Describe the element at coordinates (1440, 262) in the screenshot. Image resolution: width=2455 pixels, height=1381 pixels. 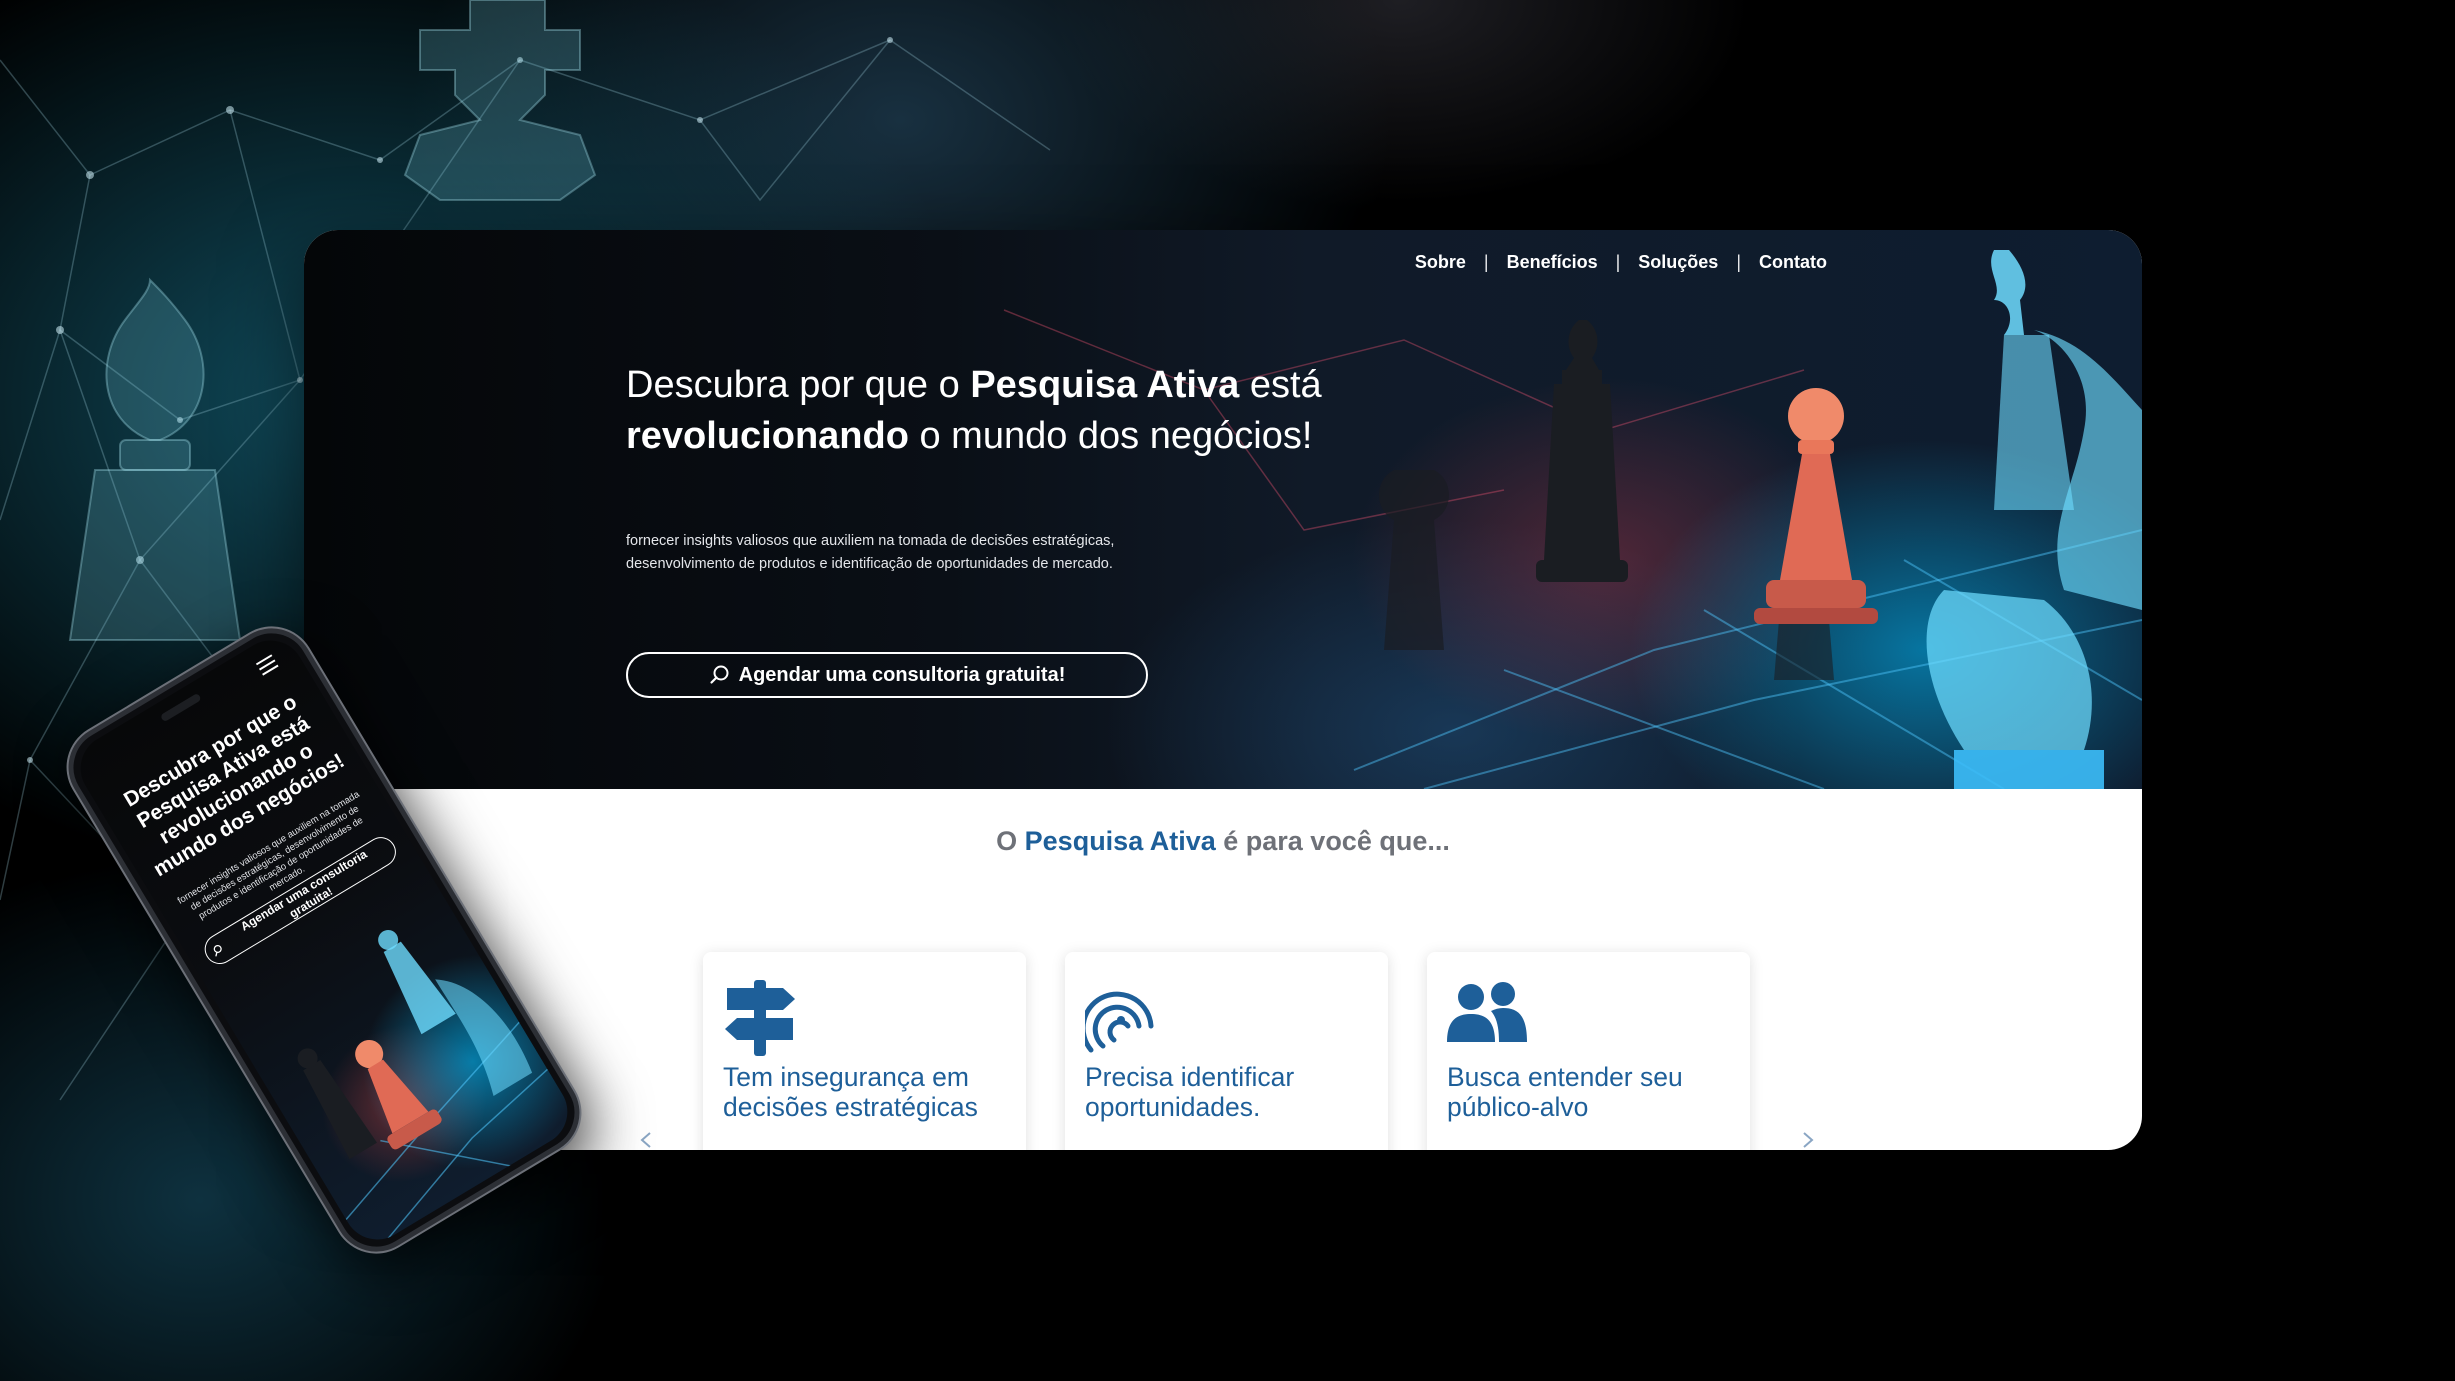
I see `nav-sobre: Sobre` at that location.